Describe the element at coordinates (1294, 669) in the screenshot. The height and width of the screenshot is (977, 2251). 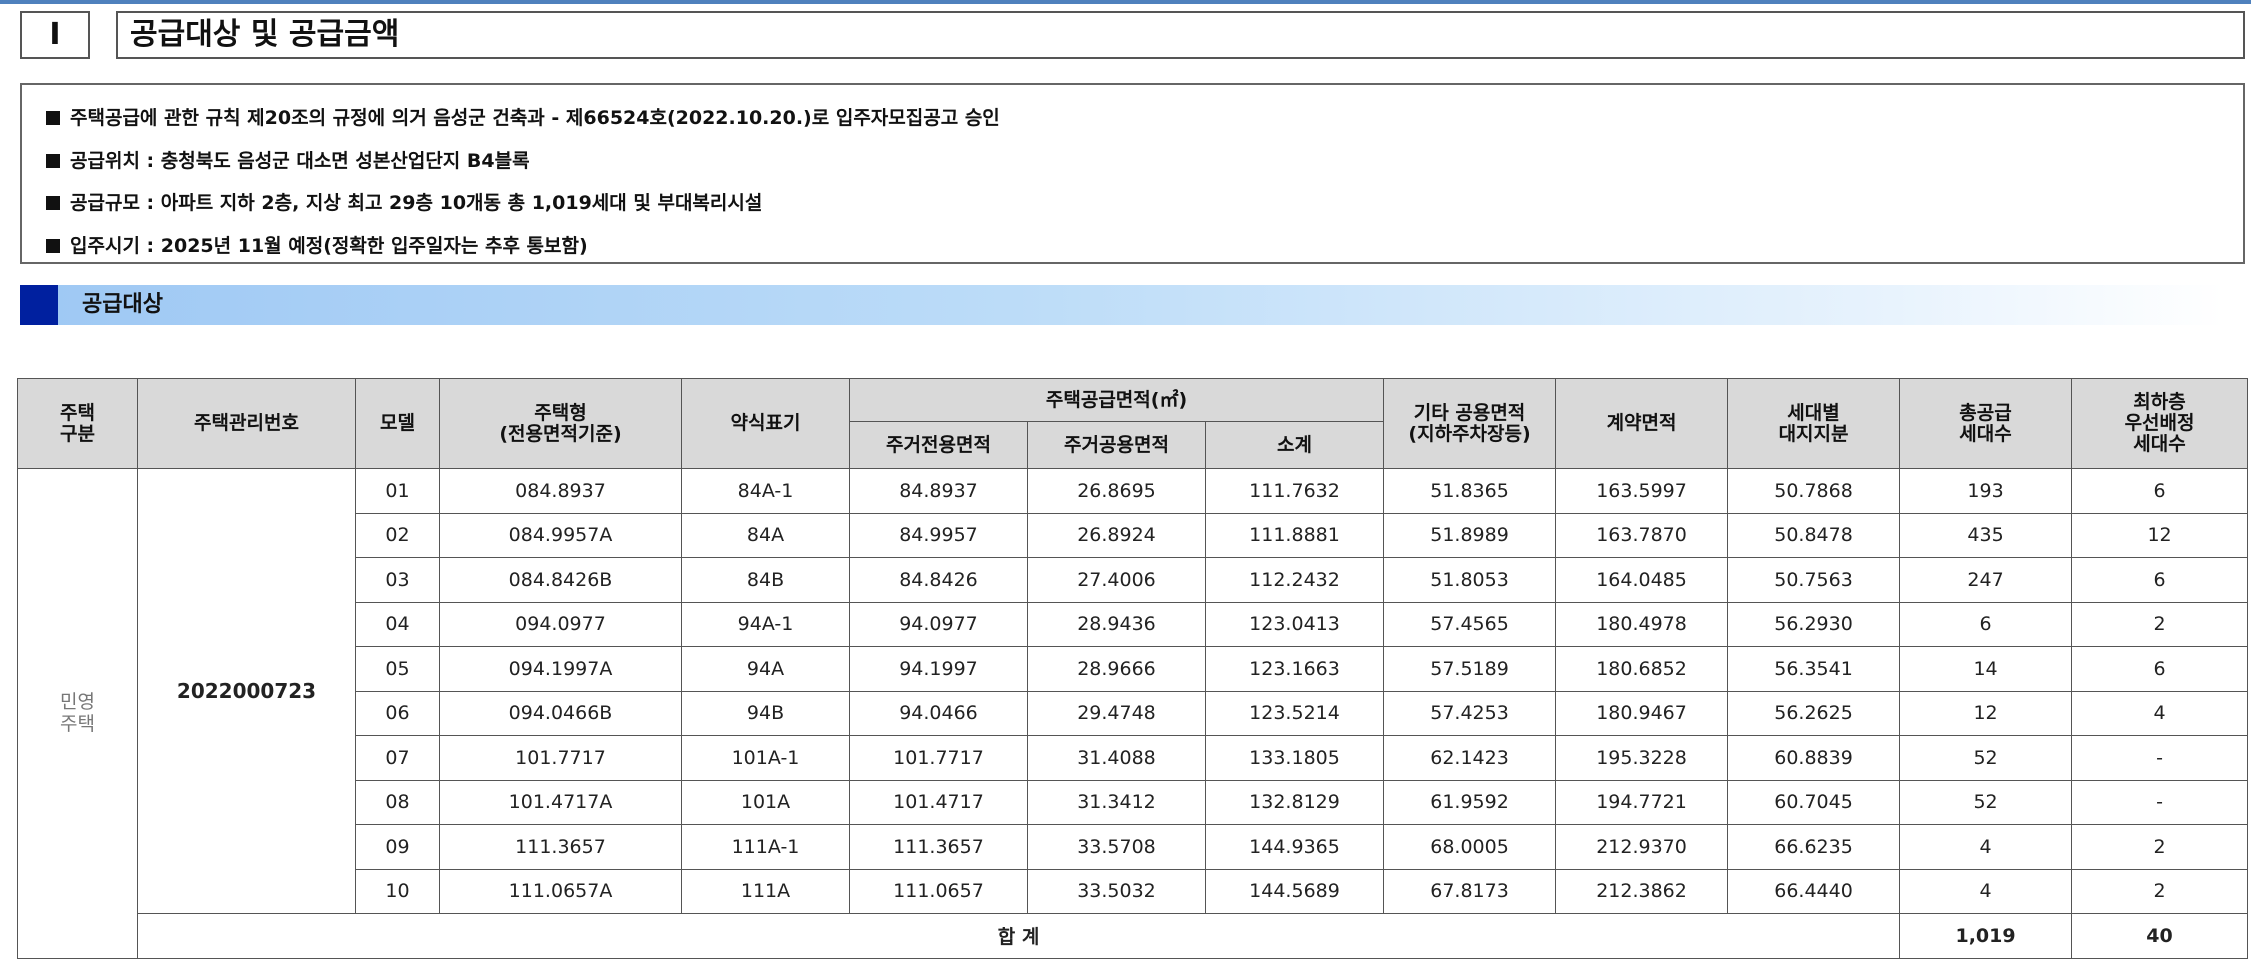
I see `cell-subtotal: 123.1663` at that location.